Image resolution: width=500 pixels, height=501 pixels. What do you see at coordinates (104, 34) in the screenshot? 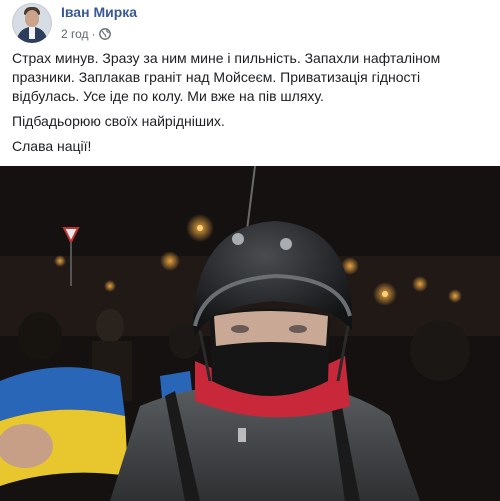
I see `globe-icon` at bounding box center [104, 34].